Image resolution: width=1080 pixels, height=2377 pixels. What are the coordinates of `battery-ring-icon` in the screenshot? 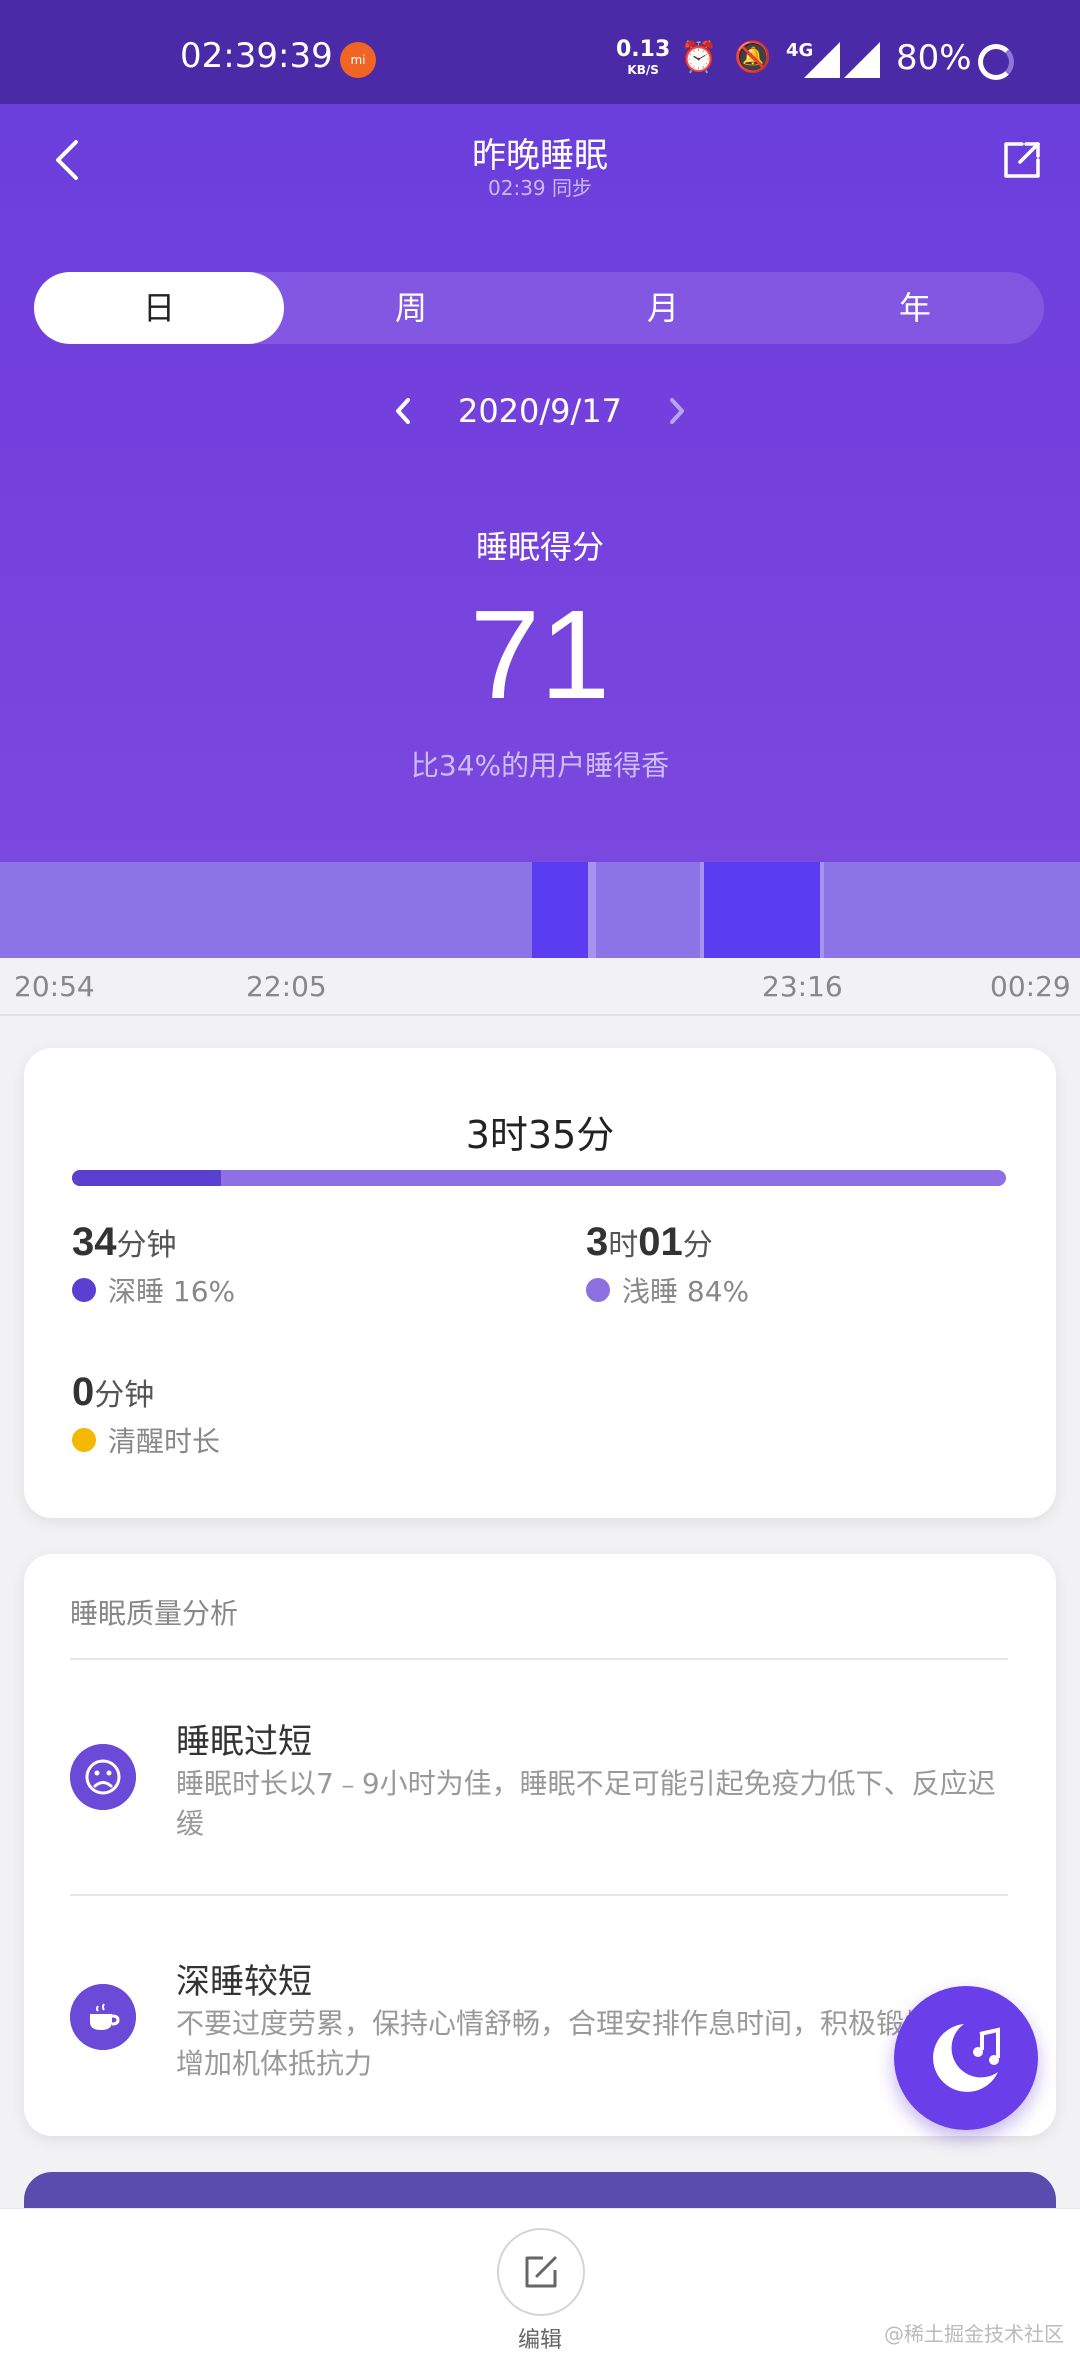 It's located at (996, 62).